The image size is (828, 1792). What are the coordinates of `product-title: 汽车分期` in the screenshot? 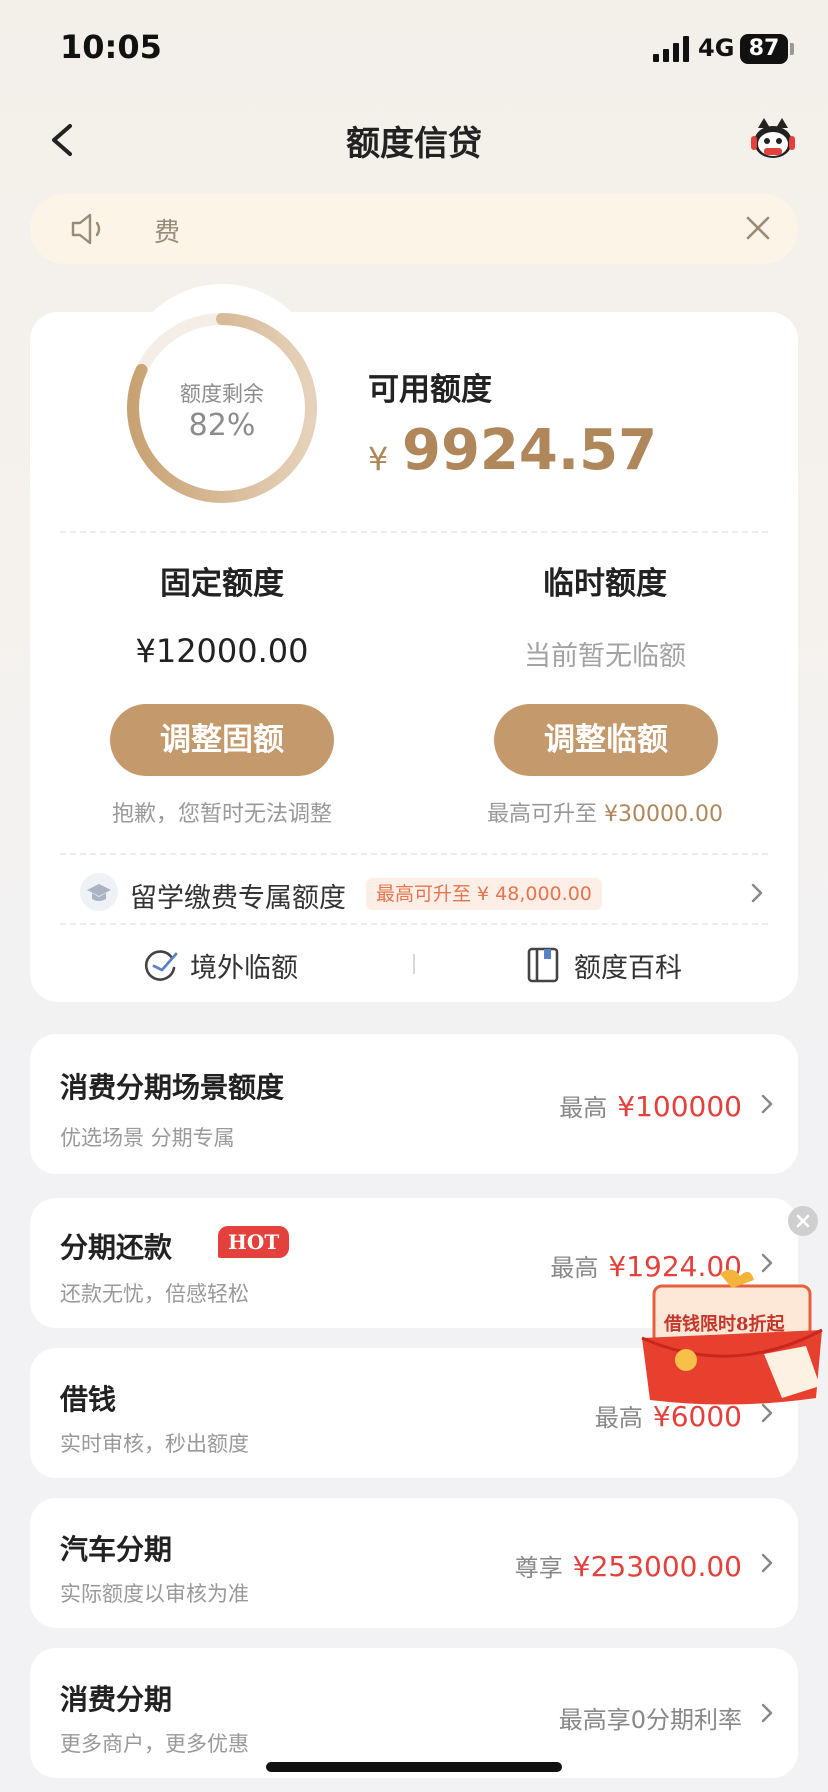 It's located at (116, 1549).